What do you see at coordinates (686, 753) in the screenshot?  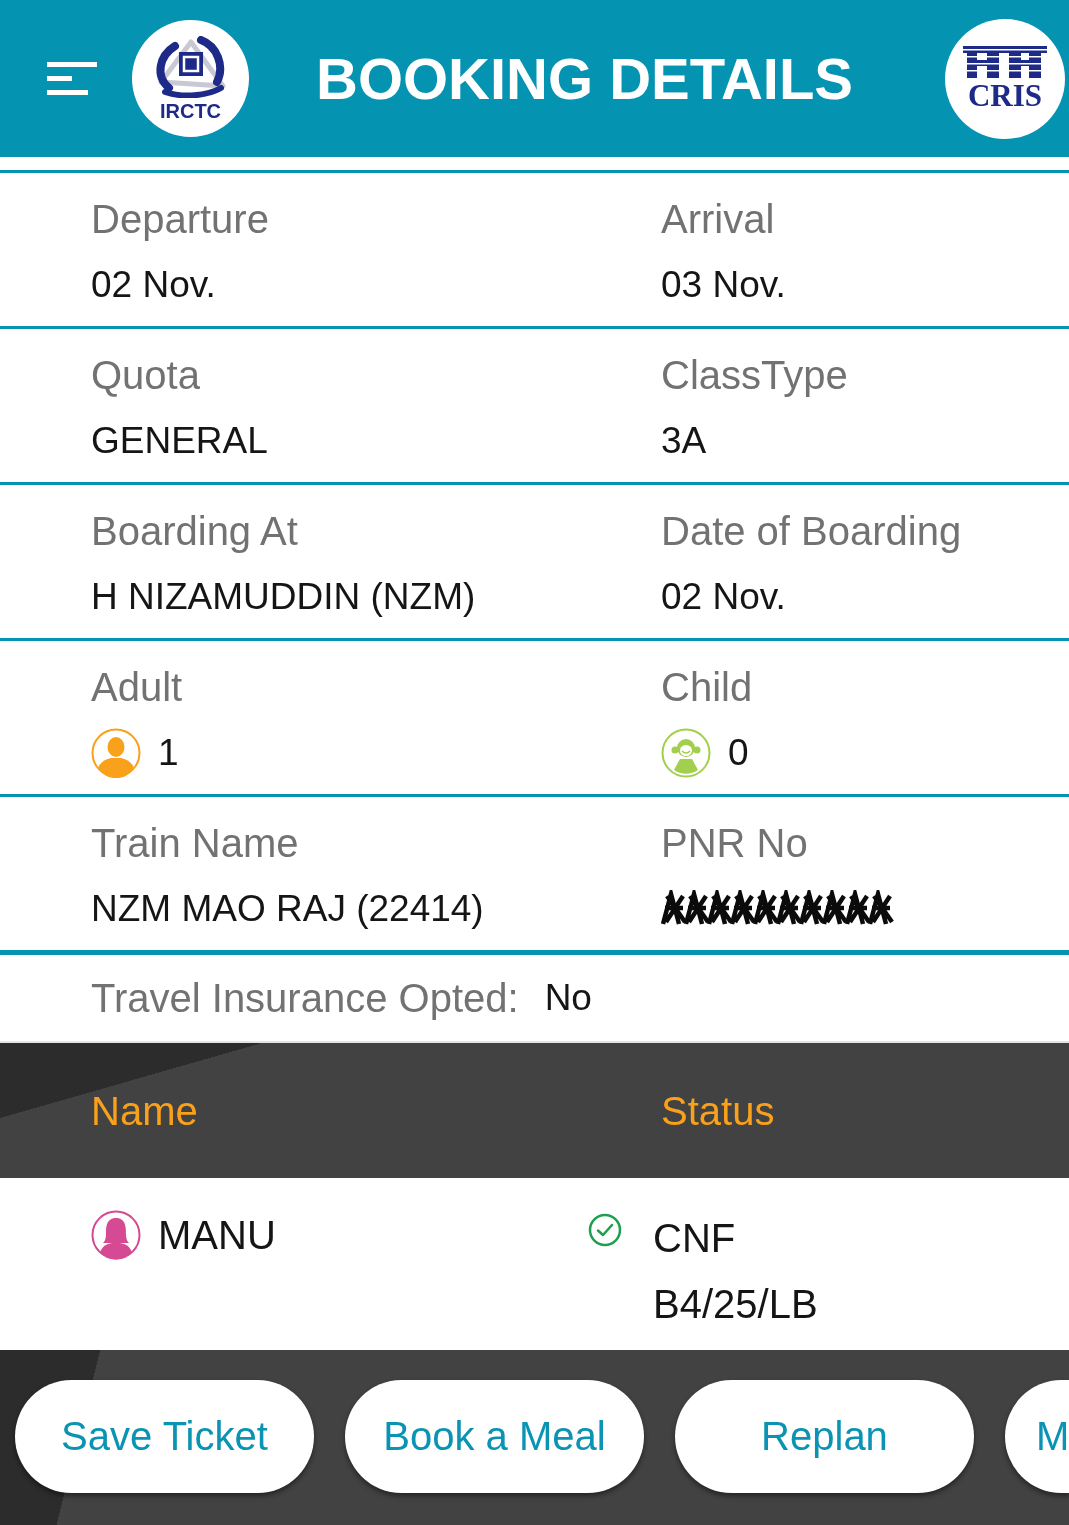 I see `girl-icon` at bounding box center [686, 753].